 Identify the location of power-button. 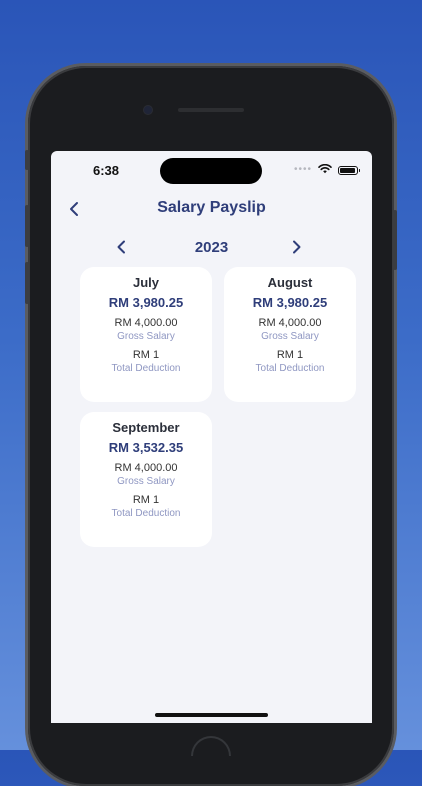
(395, 240).